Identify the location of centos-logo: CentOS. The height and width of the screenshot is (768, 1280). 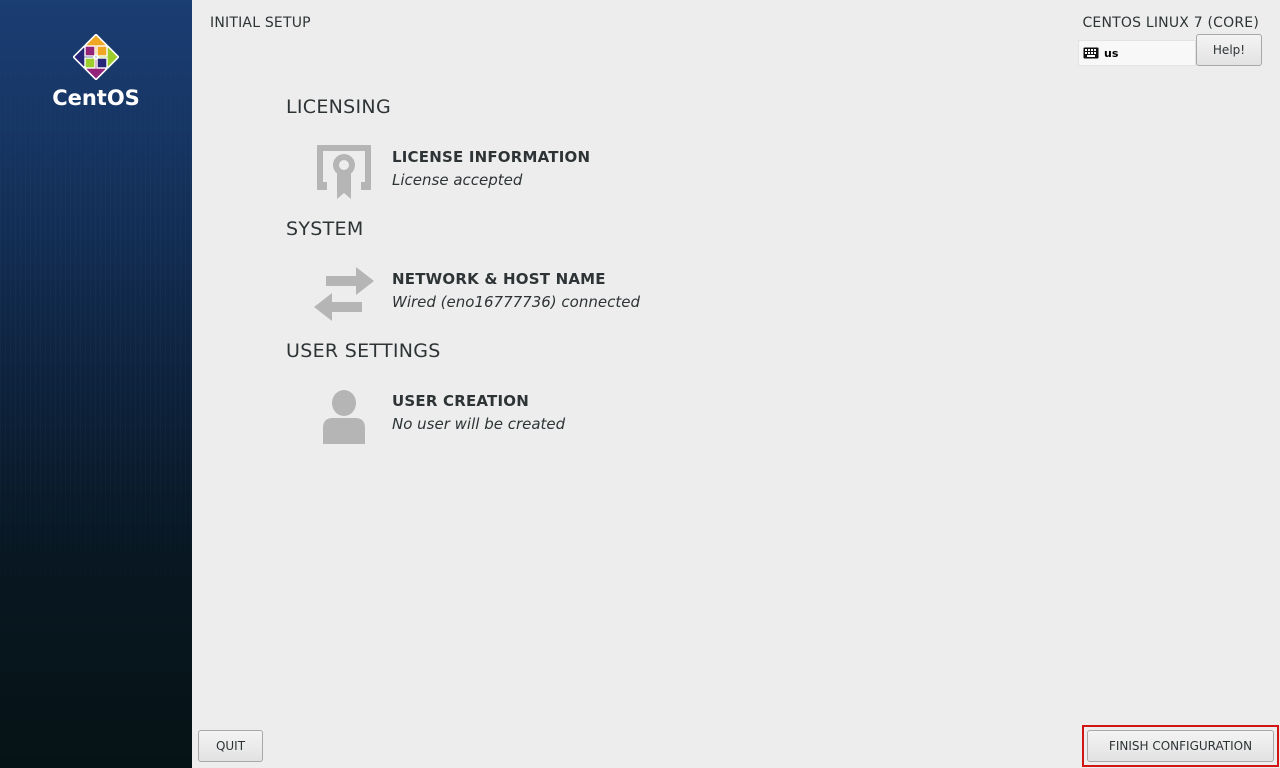
(96, 72).